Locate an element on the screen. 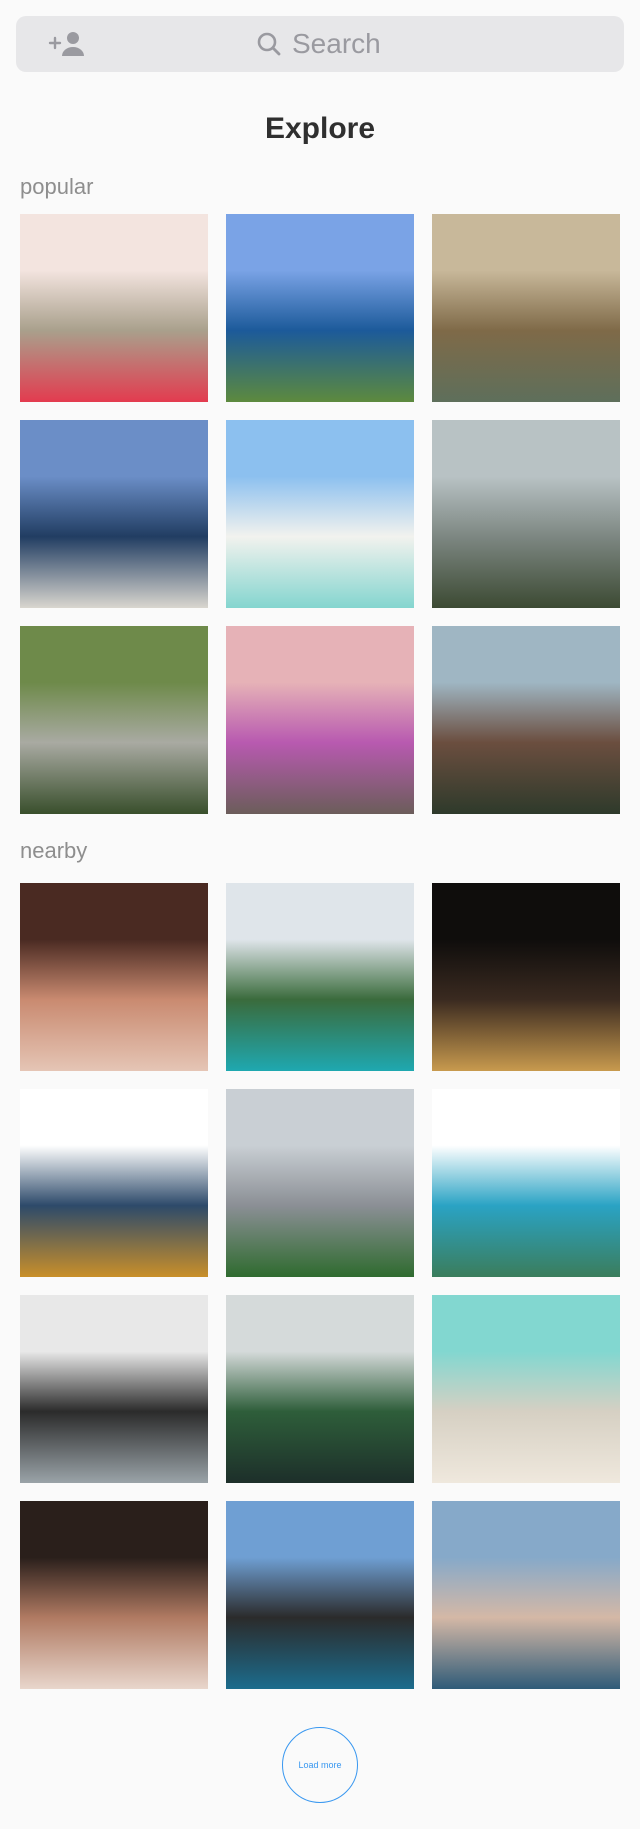 This screenshot has width=640, height=1829. search-input: Search is located at coordinates (318, 44).